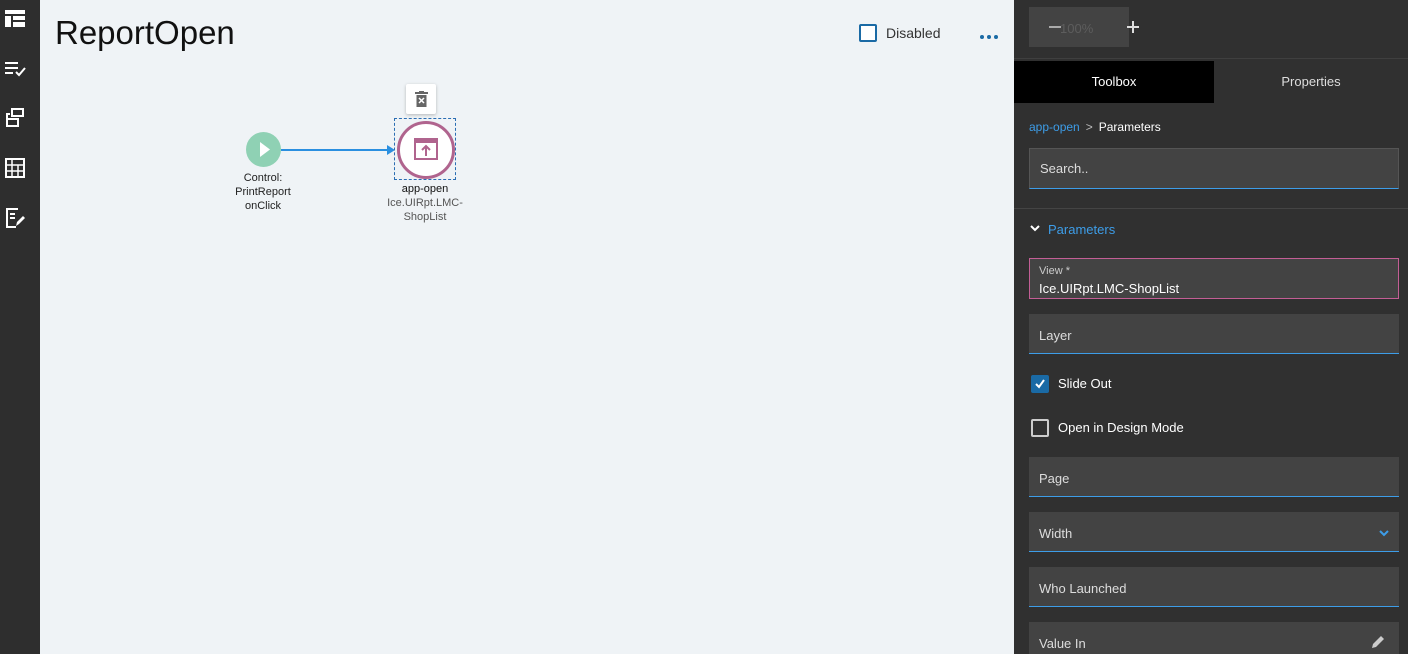  Describe the element at coordinates (1214, 334) in the screenshot. I see `layer-field: Layer` at that location.